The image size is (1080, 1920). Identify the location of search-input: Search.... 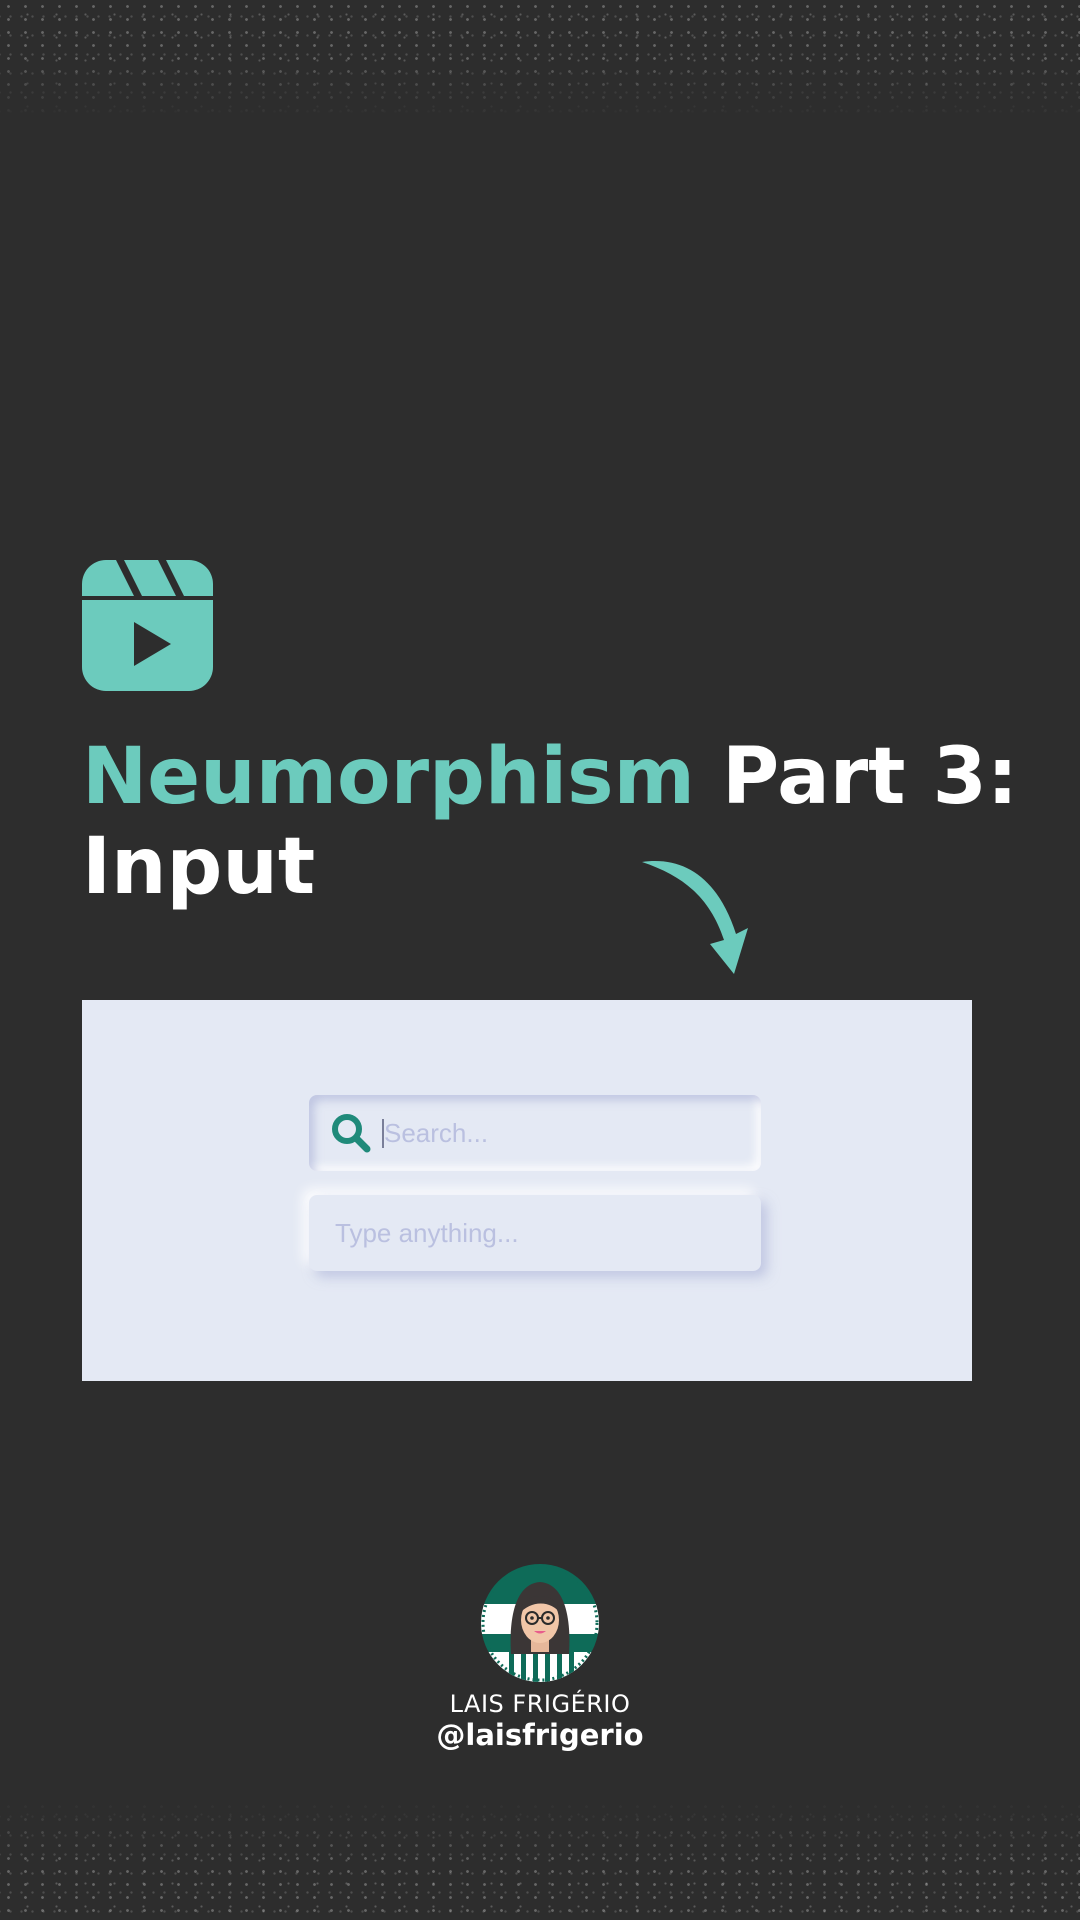
(436, 1133).